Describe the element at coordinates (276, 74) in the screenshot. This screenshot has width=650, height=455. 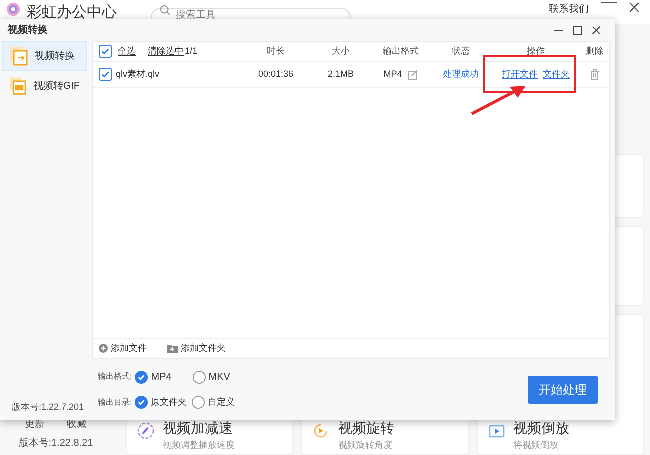
I see `table-cell-text: 00:01:36` at that location.